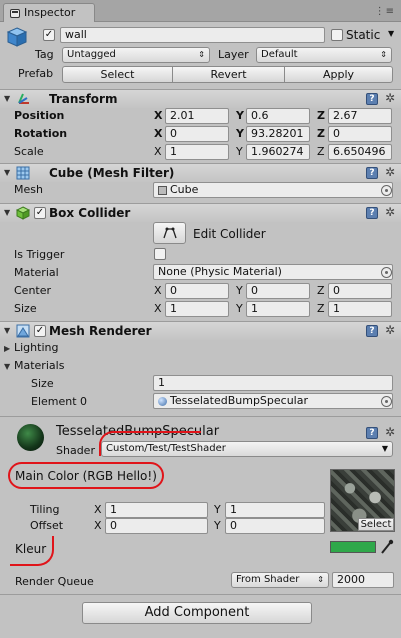 Image resolution: width=401 pixels, height=638 pixels. What do you see at coordinates (240, 115) in the screenshot?
I see `position-y-label: Y` at bounding box center [240, 115].